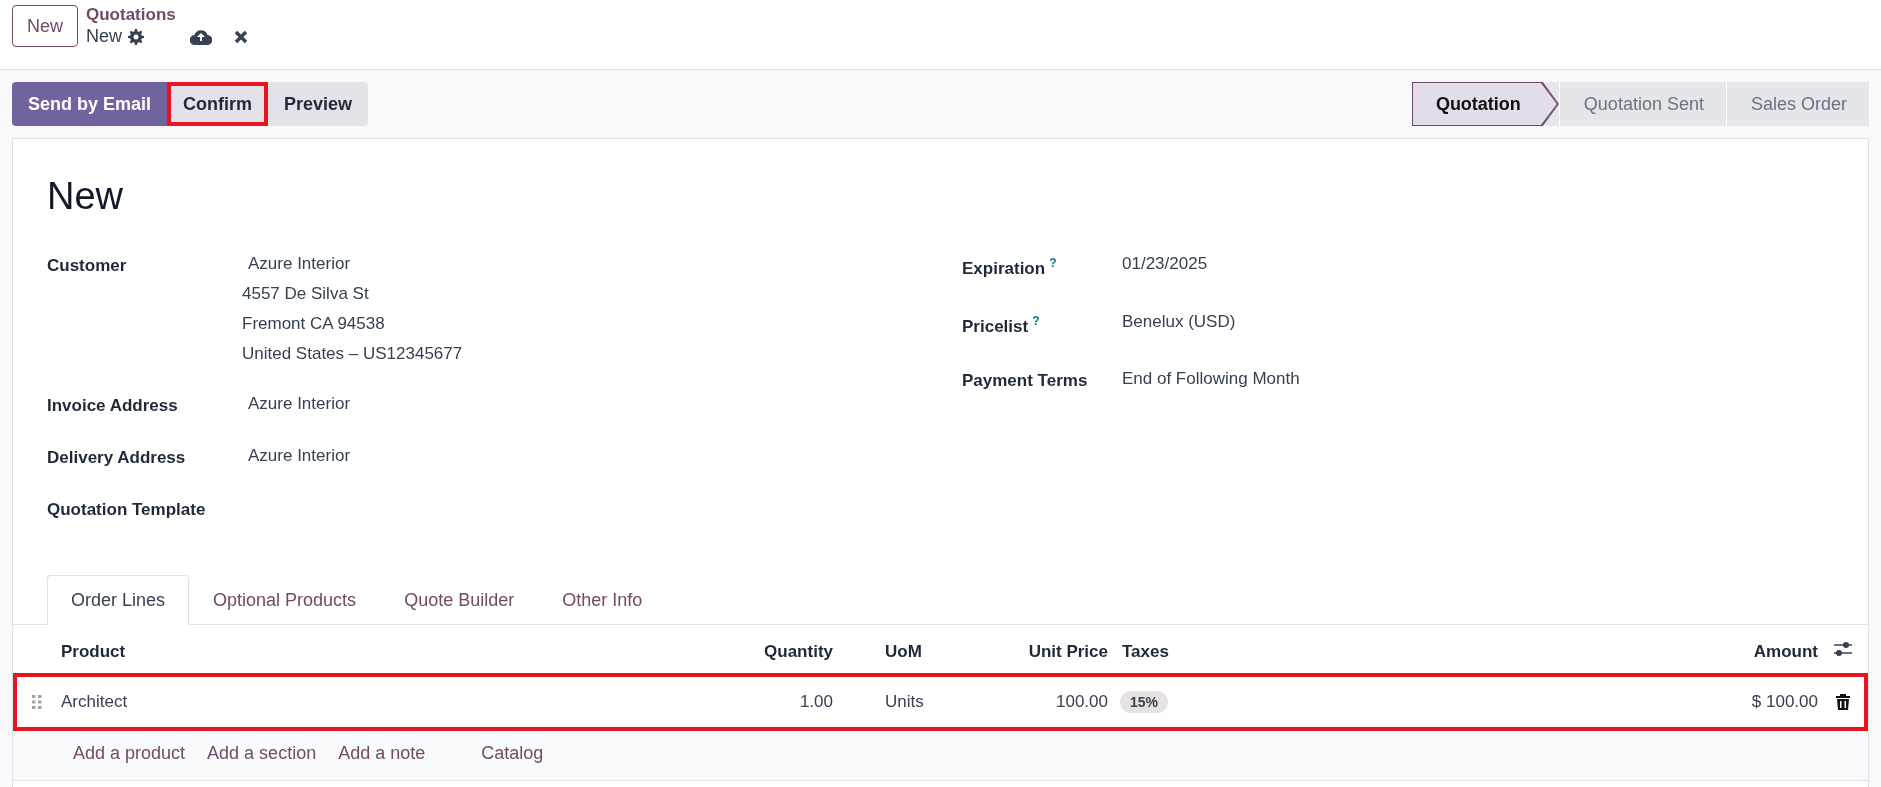 The width and height of the screenshot is (1881, 787). What do you see at coordinates (314, 324) in the screenshot?
I see `field-value: Fremont CA 94538` at bounding box center [314, 324].